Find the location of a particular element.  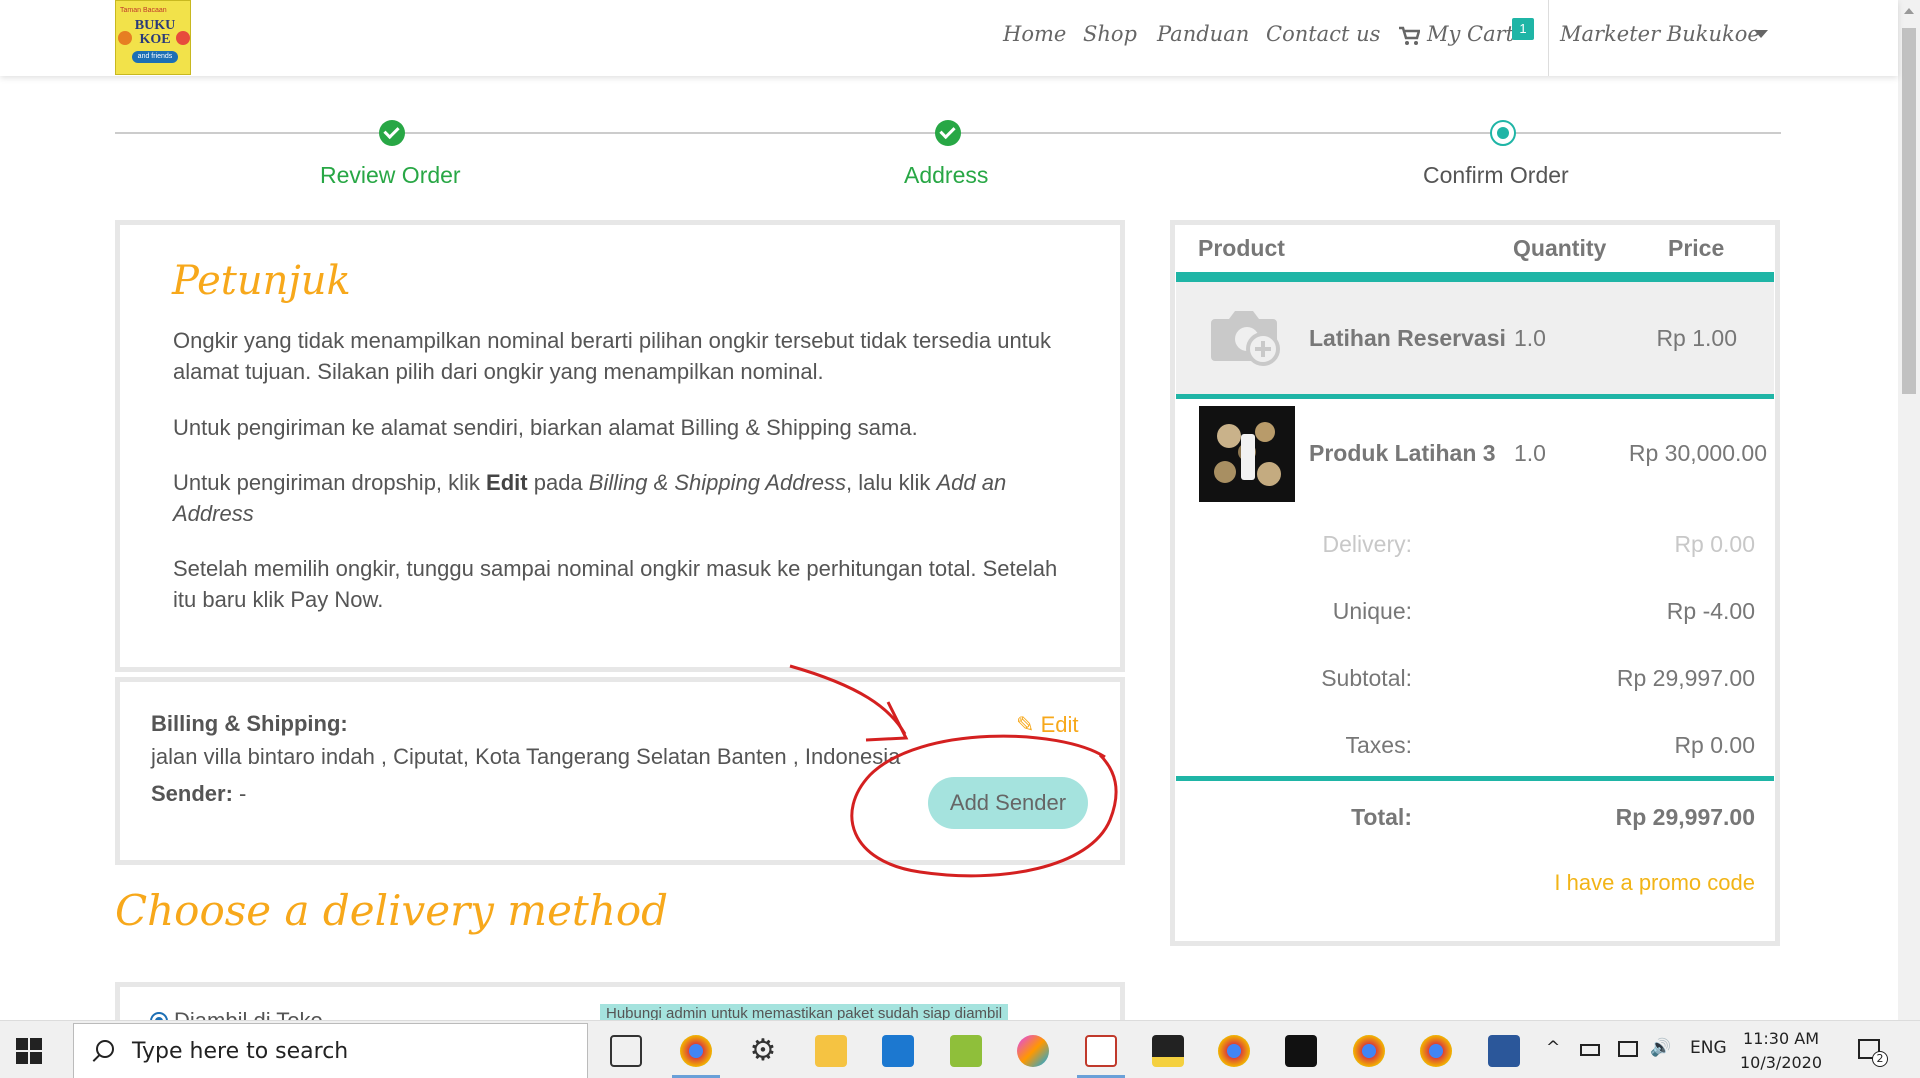

sender-info: Sender: - is located at coordinates (199, 793).